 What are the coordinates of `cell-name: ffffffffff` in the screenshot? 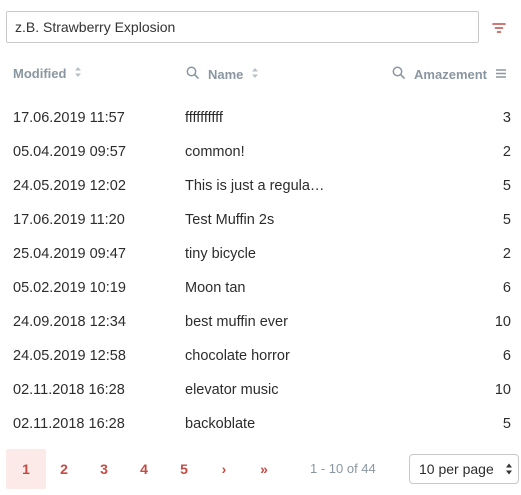 It's located at (204, 118).